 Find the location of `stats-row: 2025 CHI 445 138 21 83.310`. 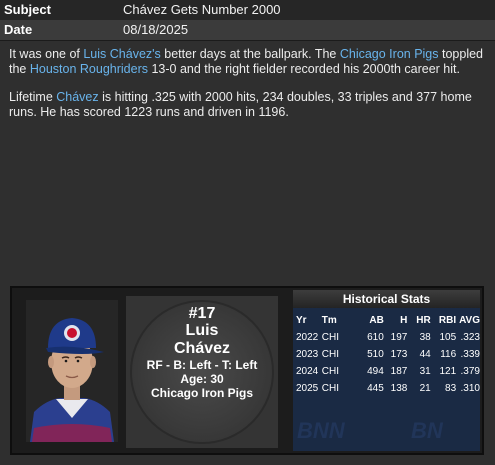

stats-row: 2025 CHI 445 138 21 83.310 is located at coordinates (386, 388).